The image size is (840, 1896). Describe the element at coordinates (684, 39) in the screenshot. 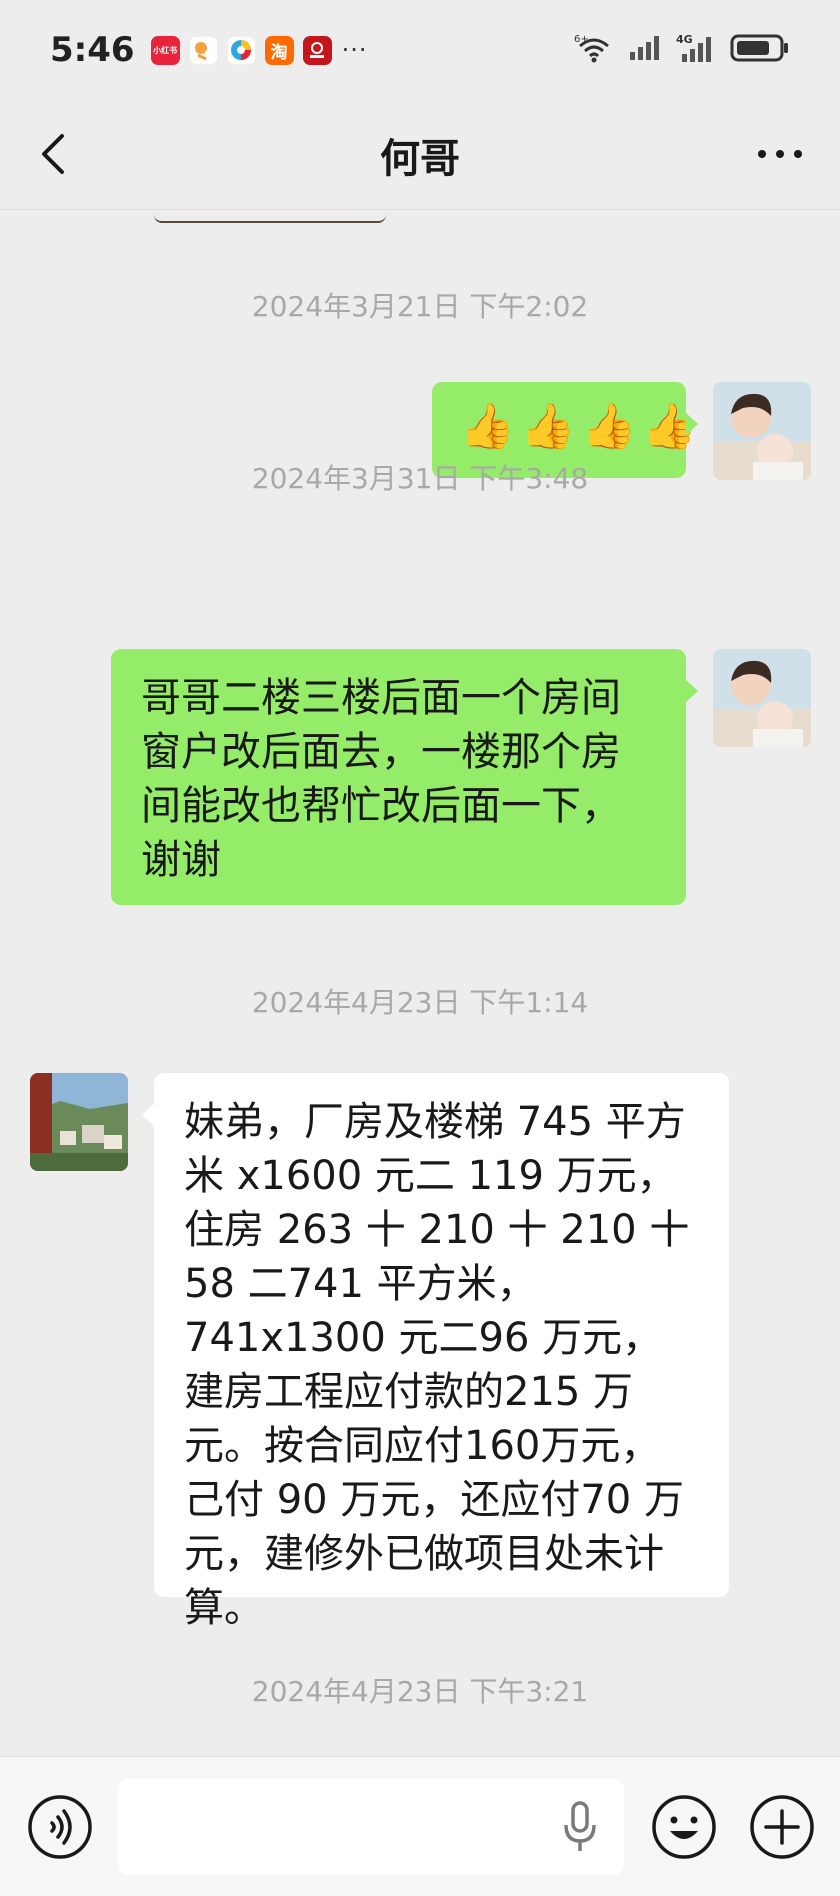

I see `svg-text: 4G` at that location.